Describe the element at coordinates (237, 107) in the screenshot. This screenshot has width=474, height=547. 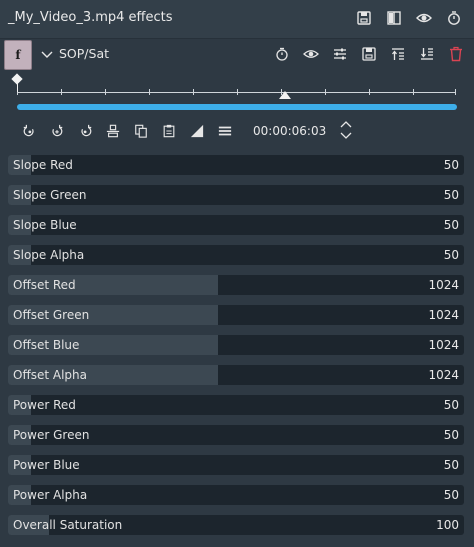
I see `timeline-range-bar` at that location.